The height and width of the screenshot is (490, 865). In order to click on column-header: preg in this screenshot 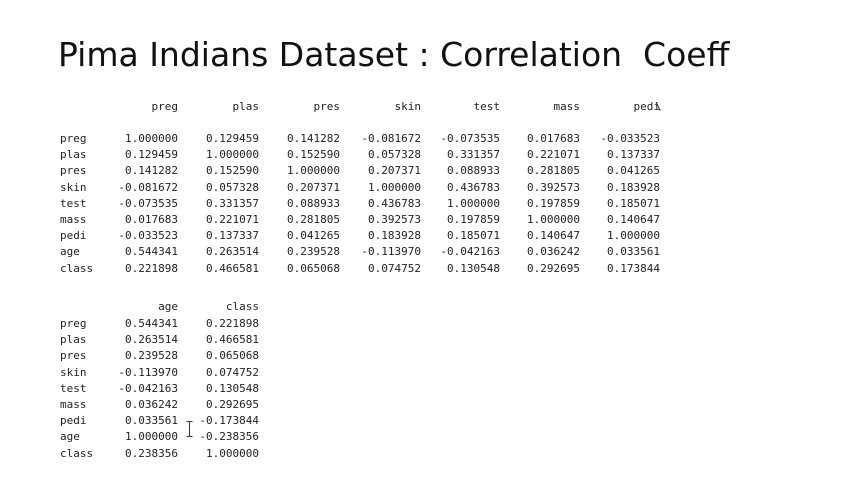, I will do `click(165, 106)`.